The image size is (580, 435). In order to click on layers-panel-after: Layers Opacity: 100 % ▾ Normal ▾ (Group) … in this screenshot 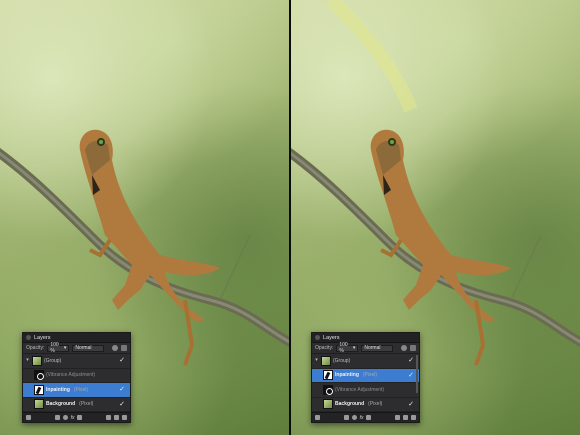, I will do `click(365, 377)`.